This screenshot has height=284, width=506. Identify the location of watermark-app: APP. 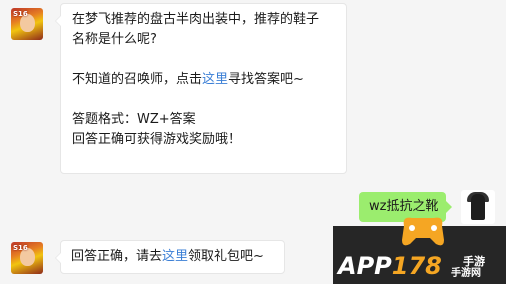
(365, 266).